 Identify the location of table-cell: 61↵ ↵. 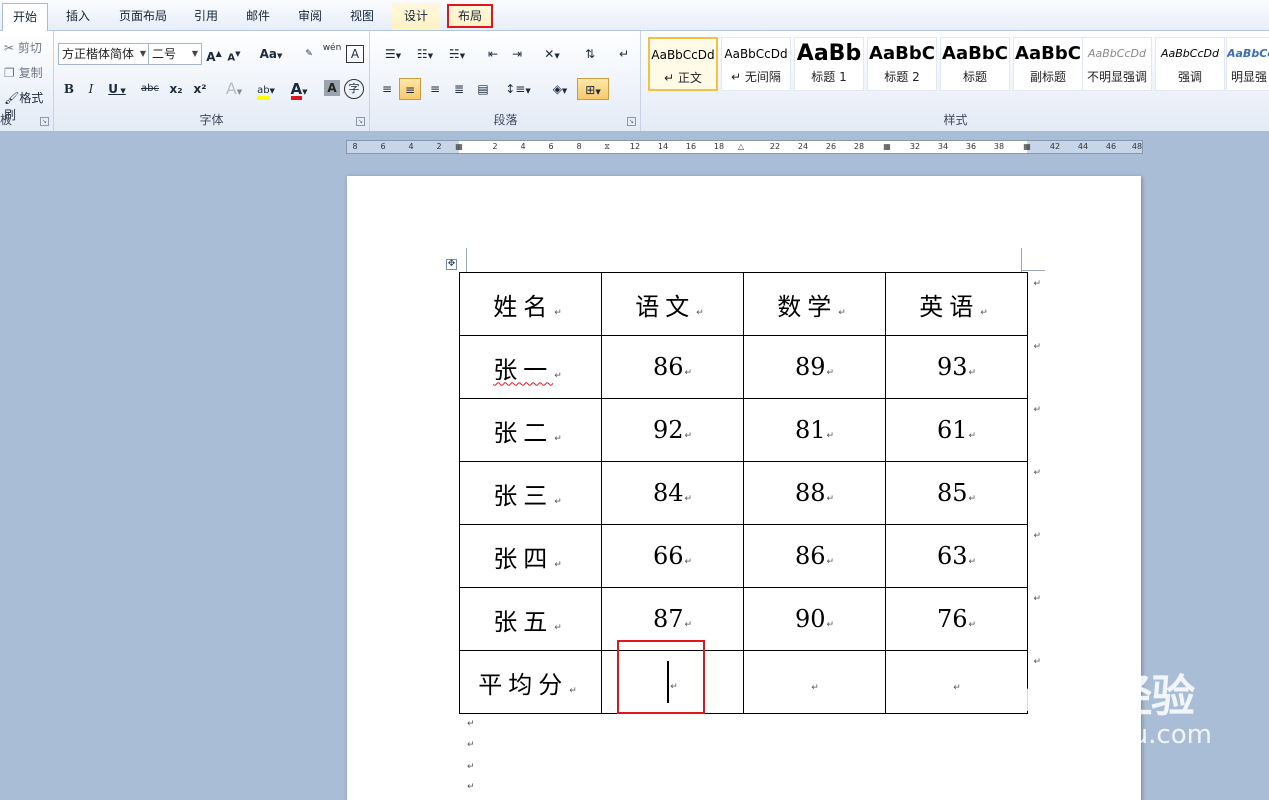
(963, 430).